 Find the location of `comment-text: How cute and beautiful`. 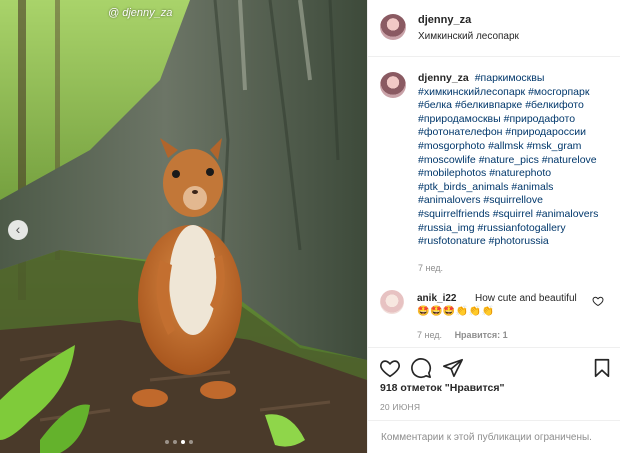

comment-text: How cute and beautiful is located at coordinates (526, 298).